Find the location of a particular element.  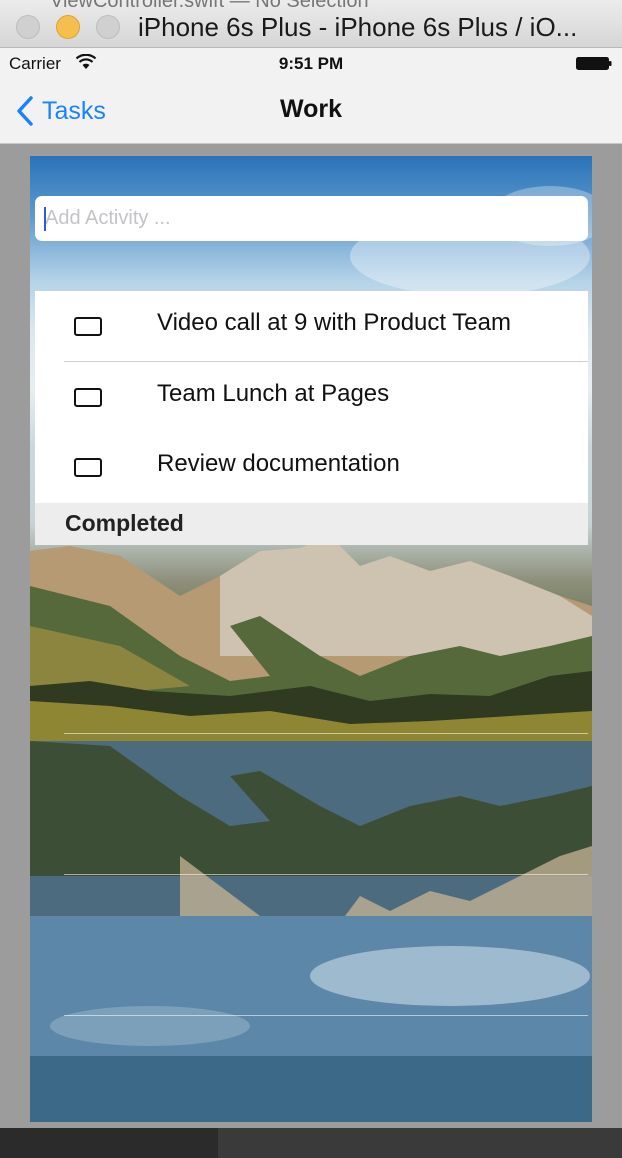

task-label: Review documentation is located at coordinates (278, 463).